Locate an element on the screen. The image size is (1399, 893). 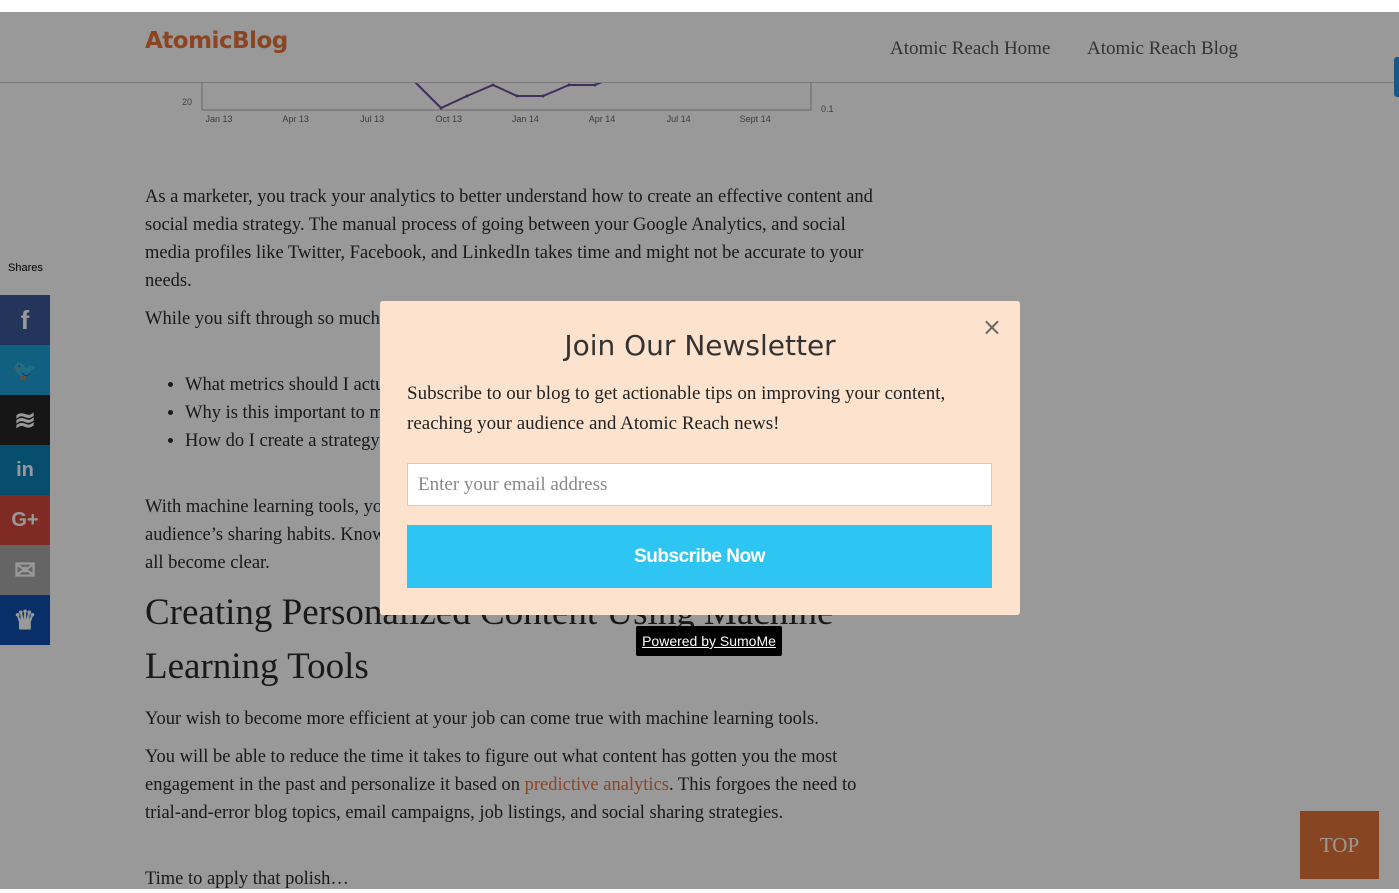
powered-by-sumome-link: Powered by SumoMe is located at coordinates (709, 641).